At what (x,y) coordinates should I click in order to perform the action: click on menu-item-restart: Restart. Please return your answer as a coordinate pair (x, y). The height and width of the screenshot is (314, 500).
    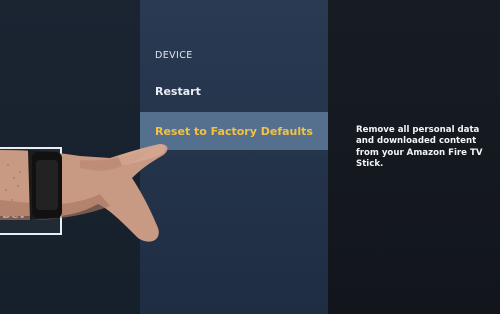
    Looking at the image, I should click on (234, 91).